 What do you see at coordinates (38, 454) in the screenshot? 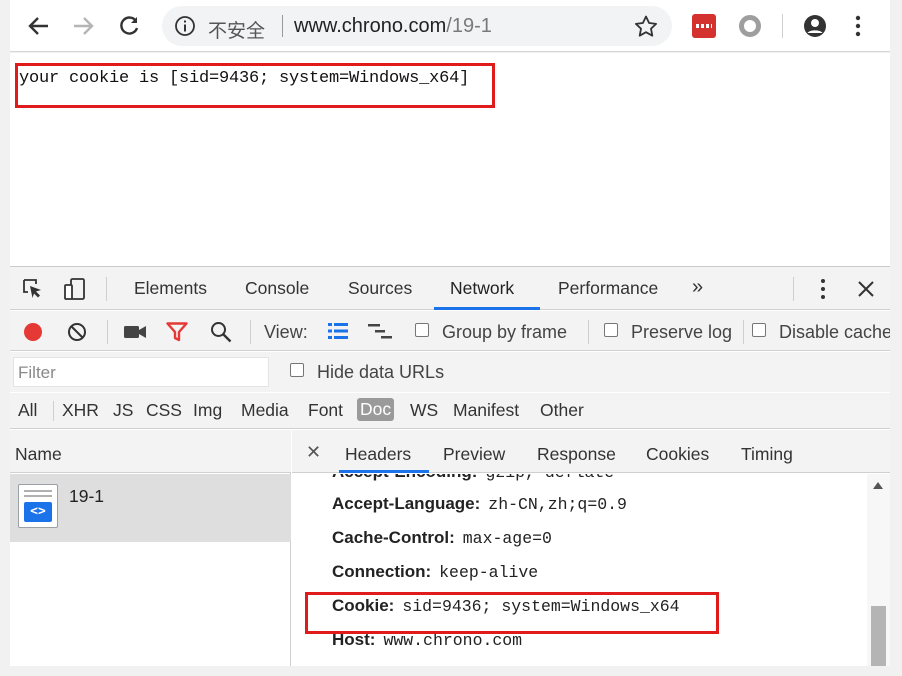
I see `name-header-label: Name` at bounding box center [38, 454].